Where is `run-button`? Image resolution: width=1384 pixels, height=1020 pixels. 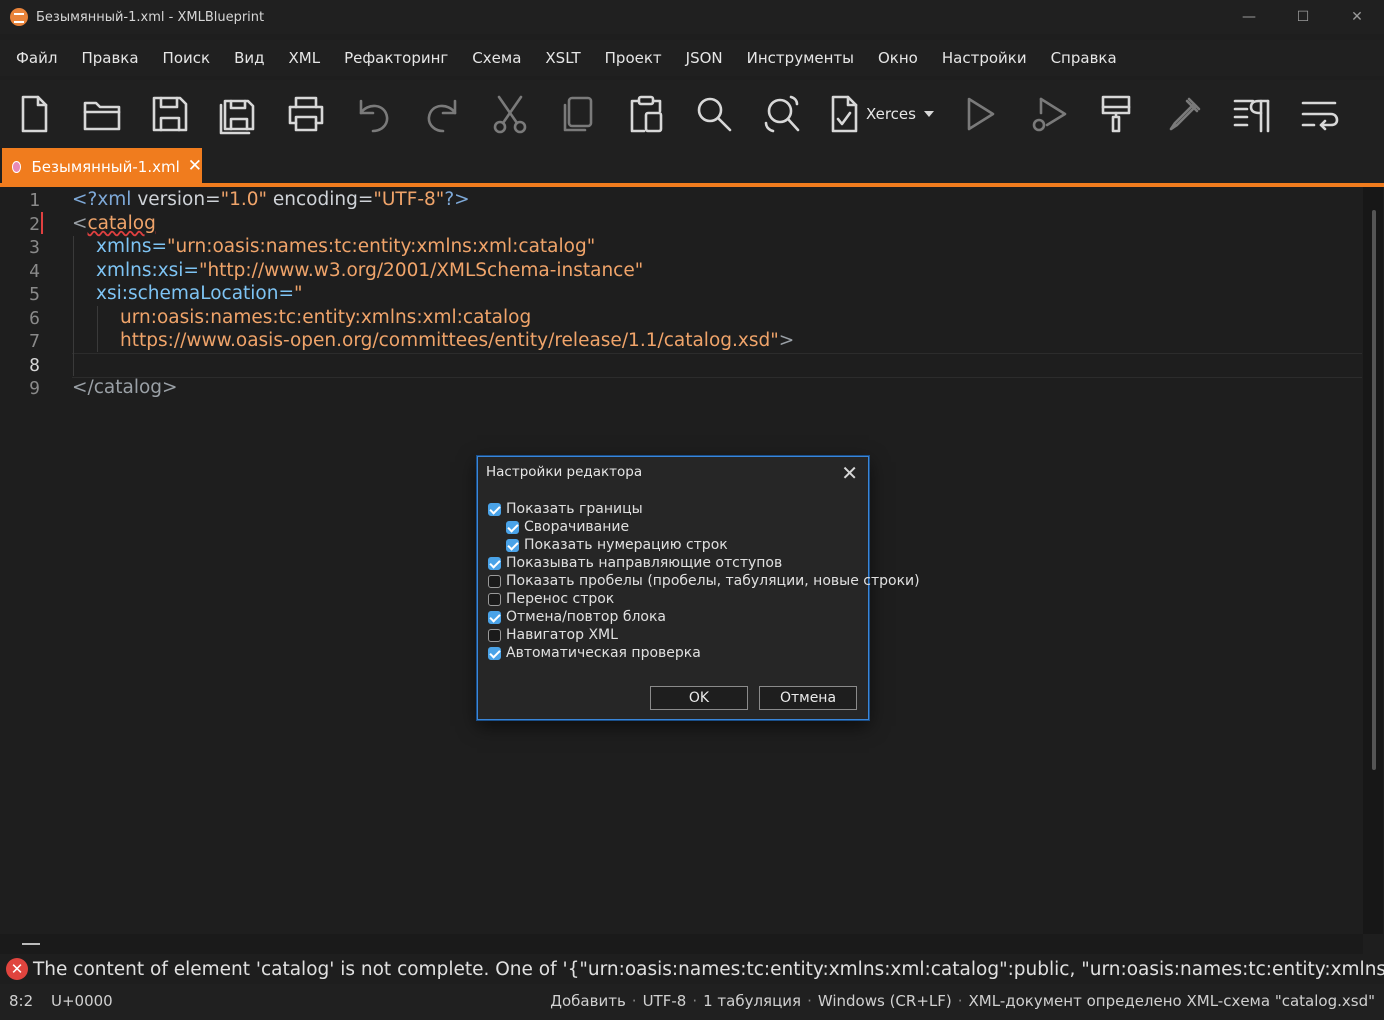
run-button is located at coordinates (980, 114).